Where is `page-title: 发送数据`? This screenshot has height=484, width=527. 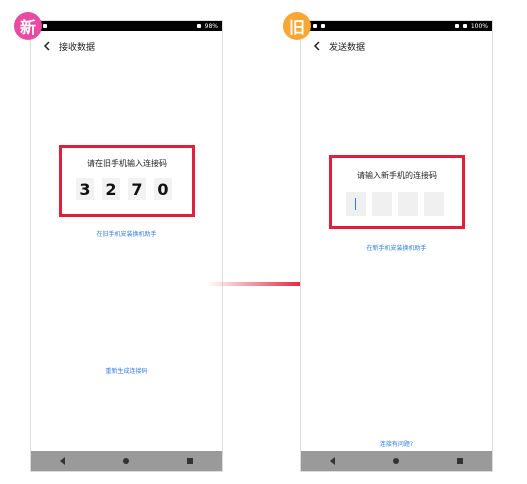
page-title: 发送数据 is located at coordinates (347, 47).